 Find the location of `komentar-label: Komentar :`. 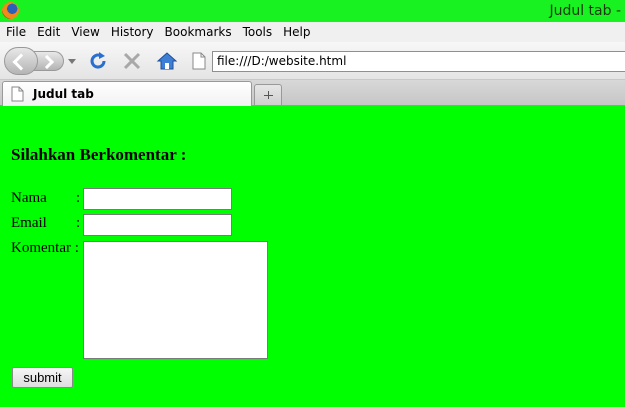

komentar-label: Komentar : is located at coordinates (45, 248).